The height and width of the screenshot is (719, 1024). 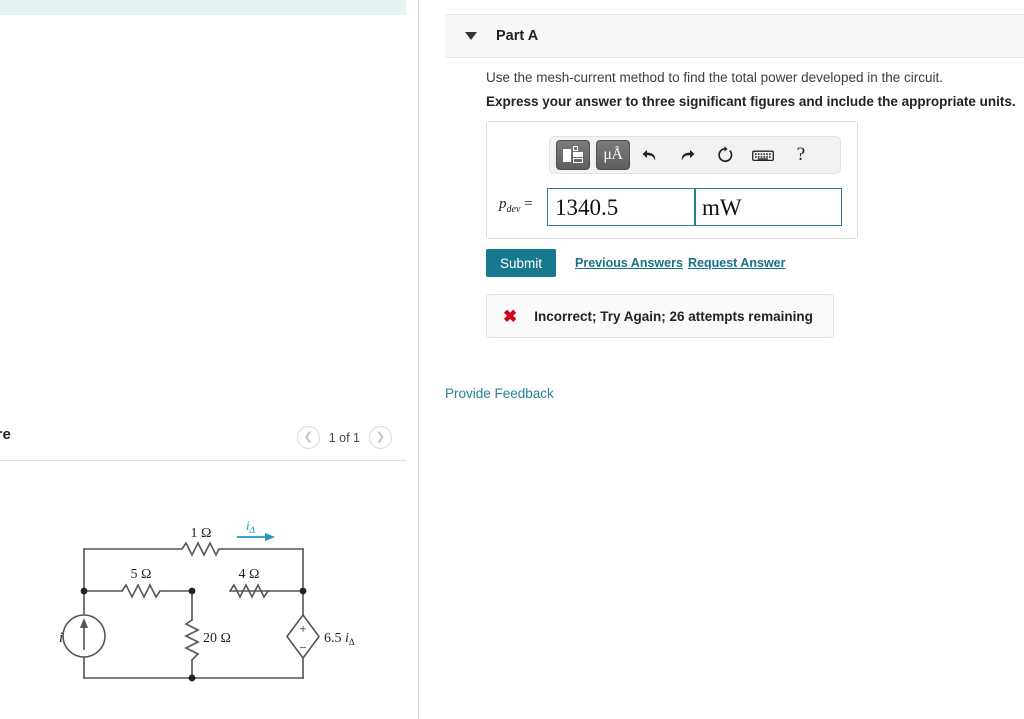 I want to click on figure-pagination: ❮ 1 of 1 ❯, so click(x=344, y=437).